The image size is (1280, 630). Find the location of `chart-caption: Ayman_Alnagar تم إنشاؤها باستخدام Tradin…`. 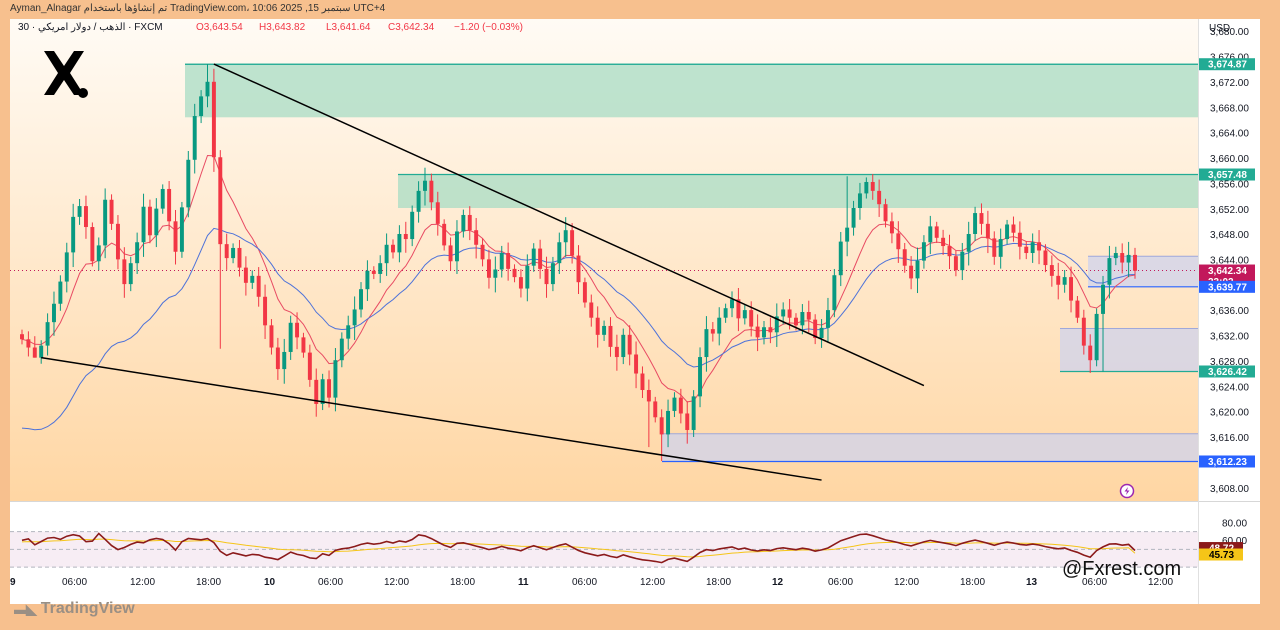

chart-caption: Ayman_Alnagar تم إنشاؤها باستخدام Tradin… is located at coordinates (198, 8).